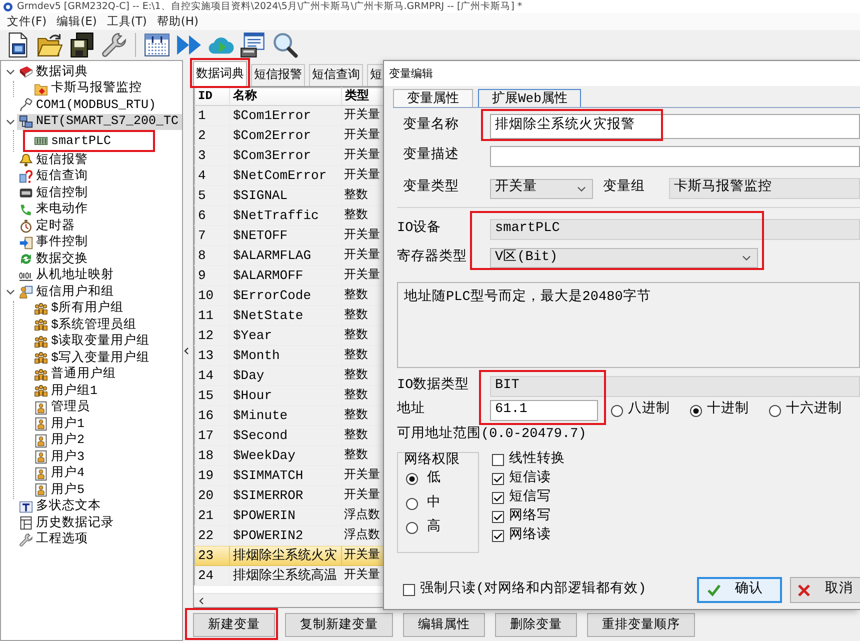 This screenshot has width=860, height=641. Describe the element at coordinates (26, 209) in the screenshot. I see `phone-icon` at that location.